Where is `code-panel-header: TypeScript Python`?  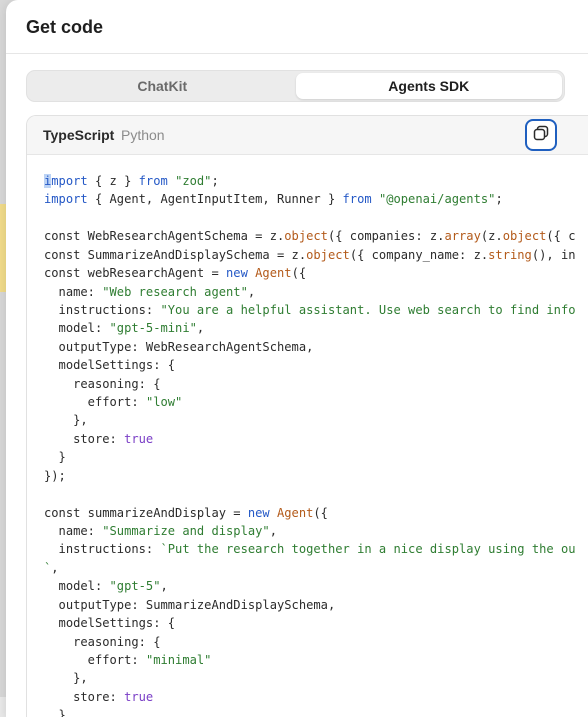
code-panel-header: TypeScript Python is located at coordinates (307, 135).